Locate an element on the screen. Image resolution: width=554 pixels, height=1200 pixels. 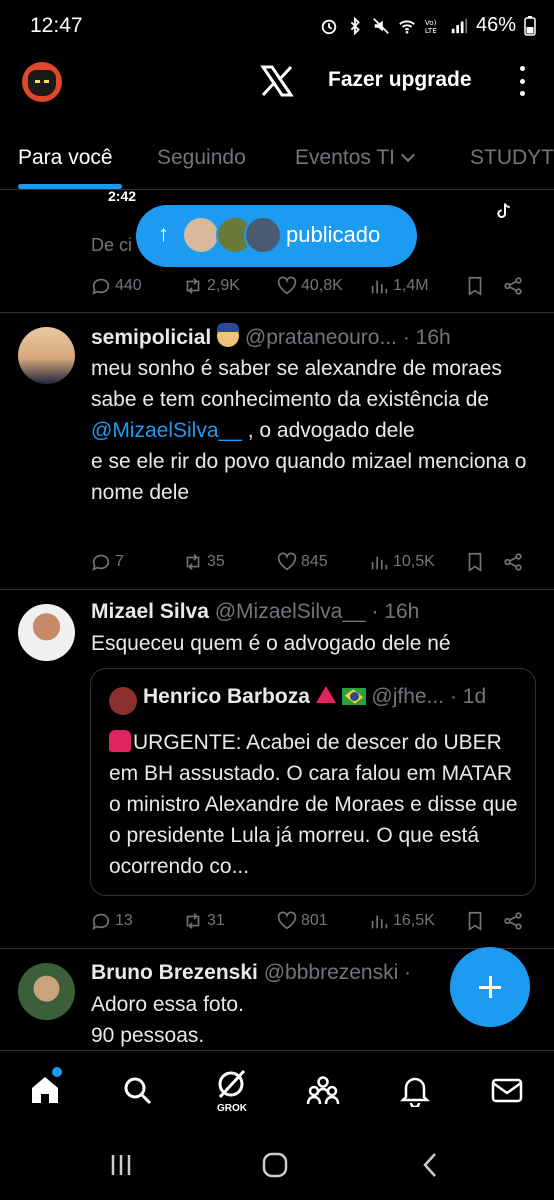
new-posts-label: publicado is located at coordinates (333, 234).